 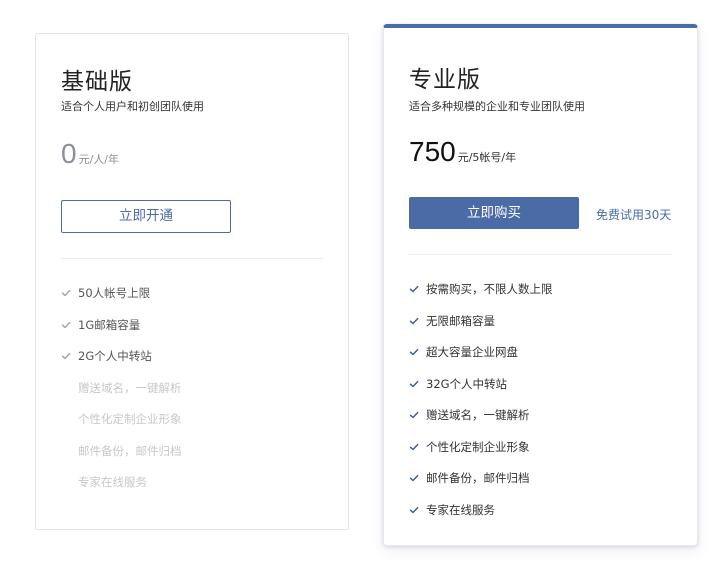 I want to click on plan-subtitle: 适合多种规模的企业和专业团队使用, so click(x=497, y=106).